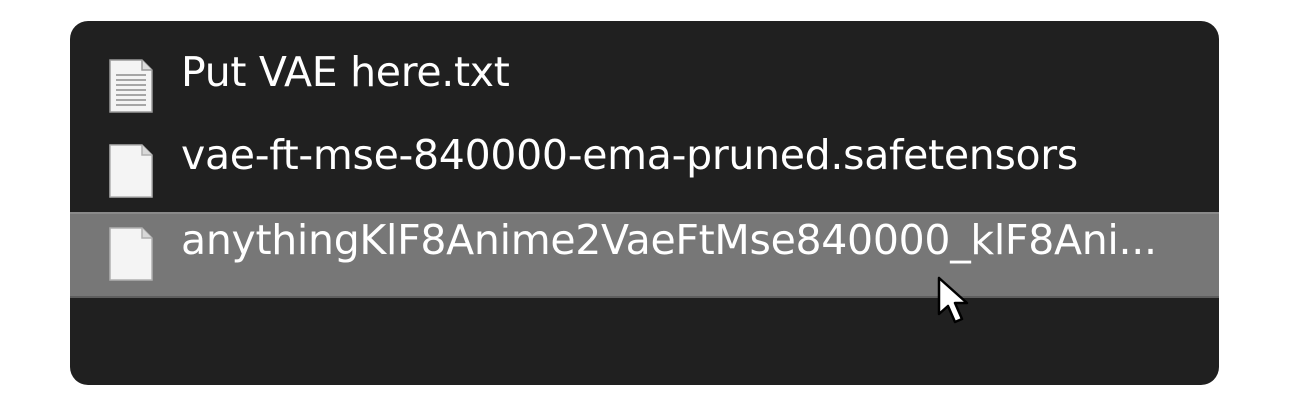 The width and height of the screenshot is (1289, 406). What do you see at coordinates (345, 72) in the screenshot?
I see `file-name: Put VAE here.txt` at bounding box center [345, 72].